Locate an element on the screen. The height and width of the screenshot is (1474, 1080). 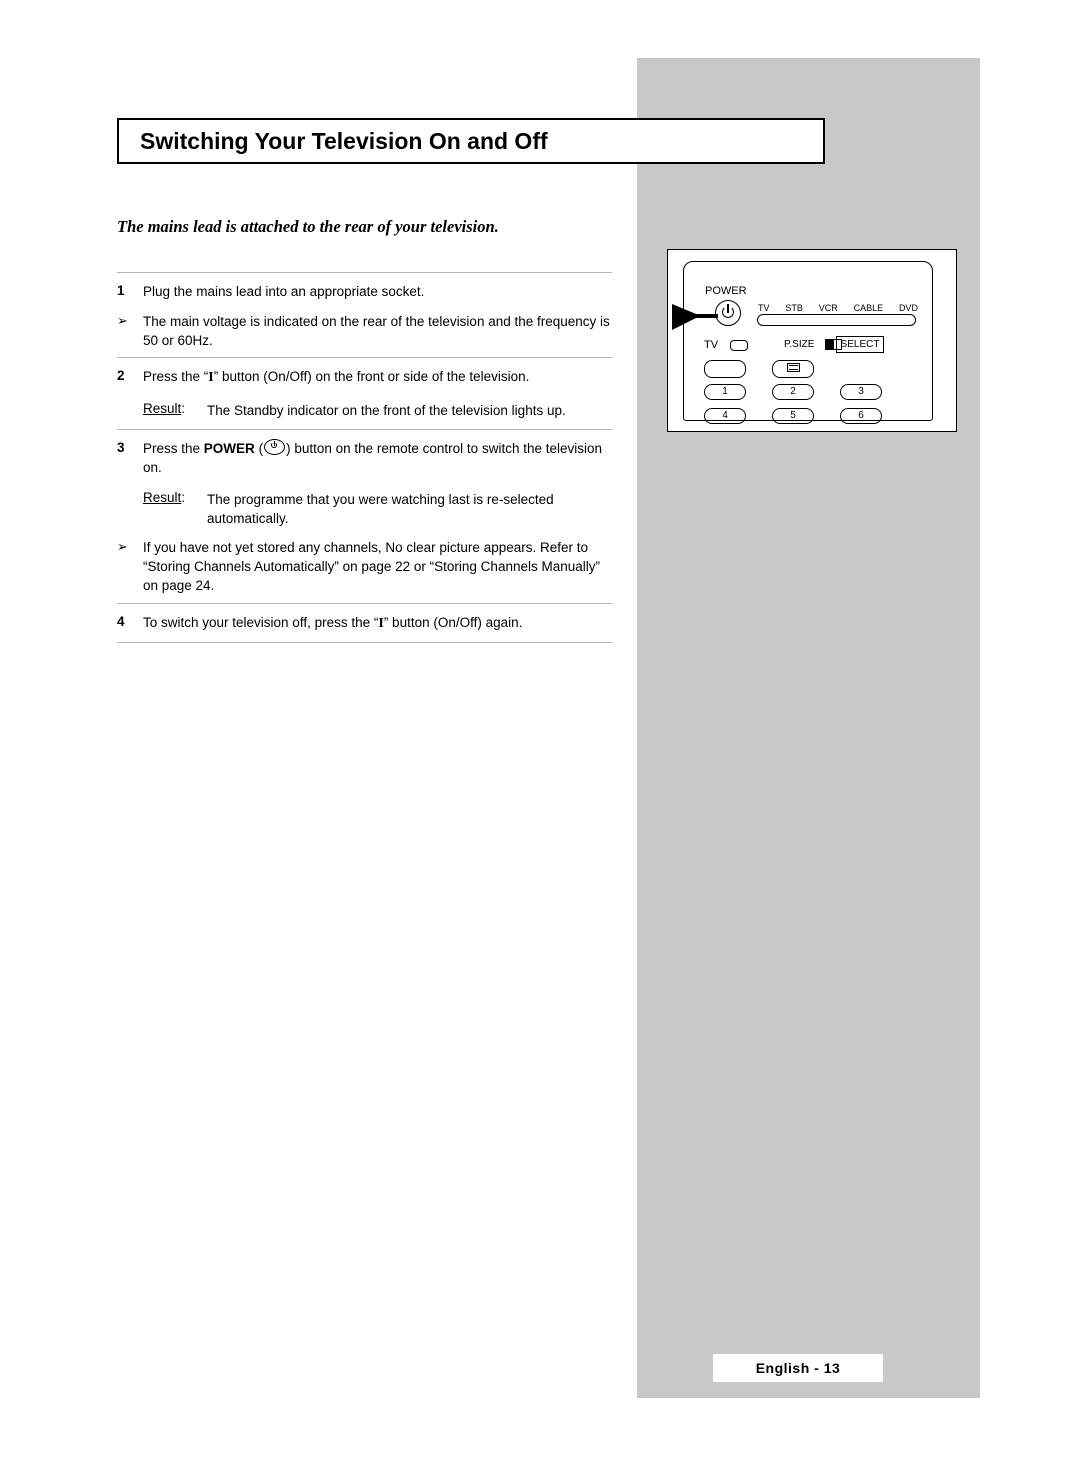
remote-power-label: POWER is located at coordinates (726, 291).